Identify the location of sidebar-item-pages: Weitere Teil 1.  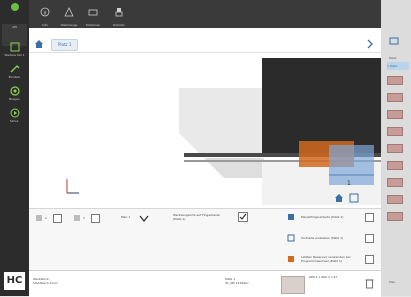
(14, 53).